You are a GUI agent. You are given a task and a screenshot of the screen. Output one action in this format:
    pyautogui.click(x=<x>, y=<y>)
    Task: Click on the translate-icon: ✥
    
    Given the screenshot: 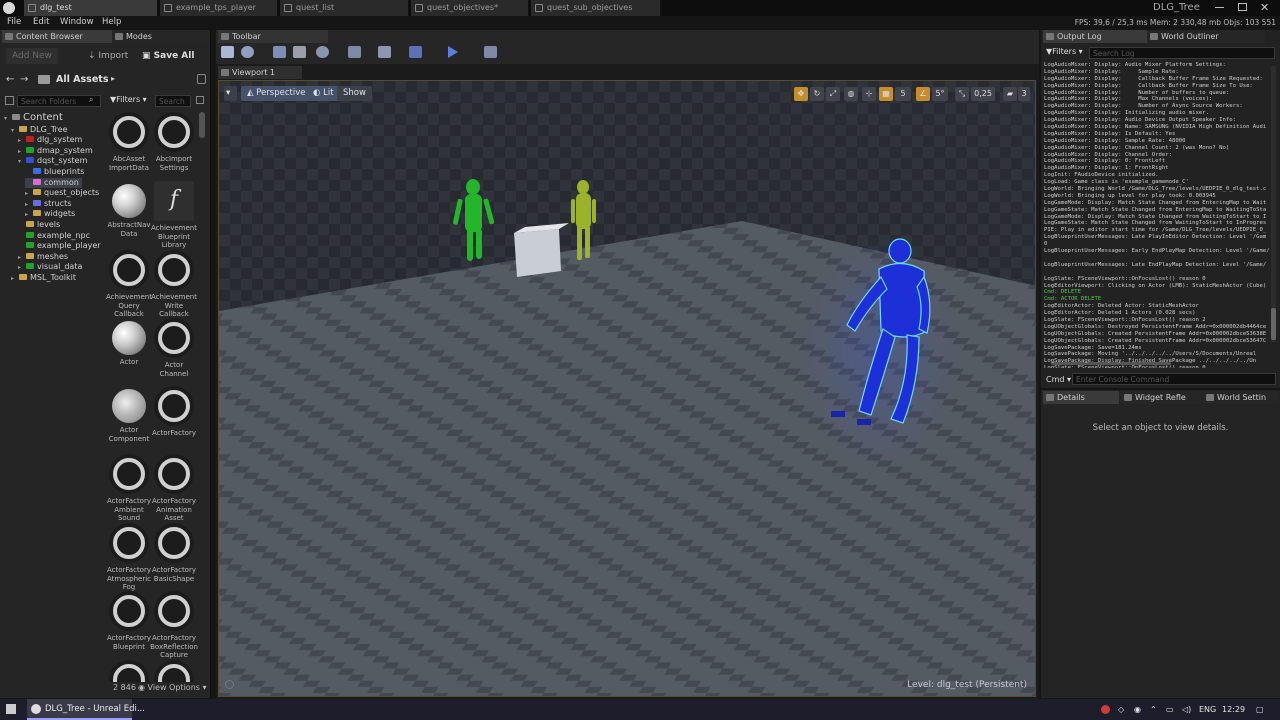 What is the action you would take?
    pyautogui.click(x=801, y=94)
    